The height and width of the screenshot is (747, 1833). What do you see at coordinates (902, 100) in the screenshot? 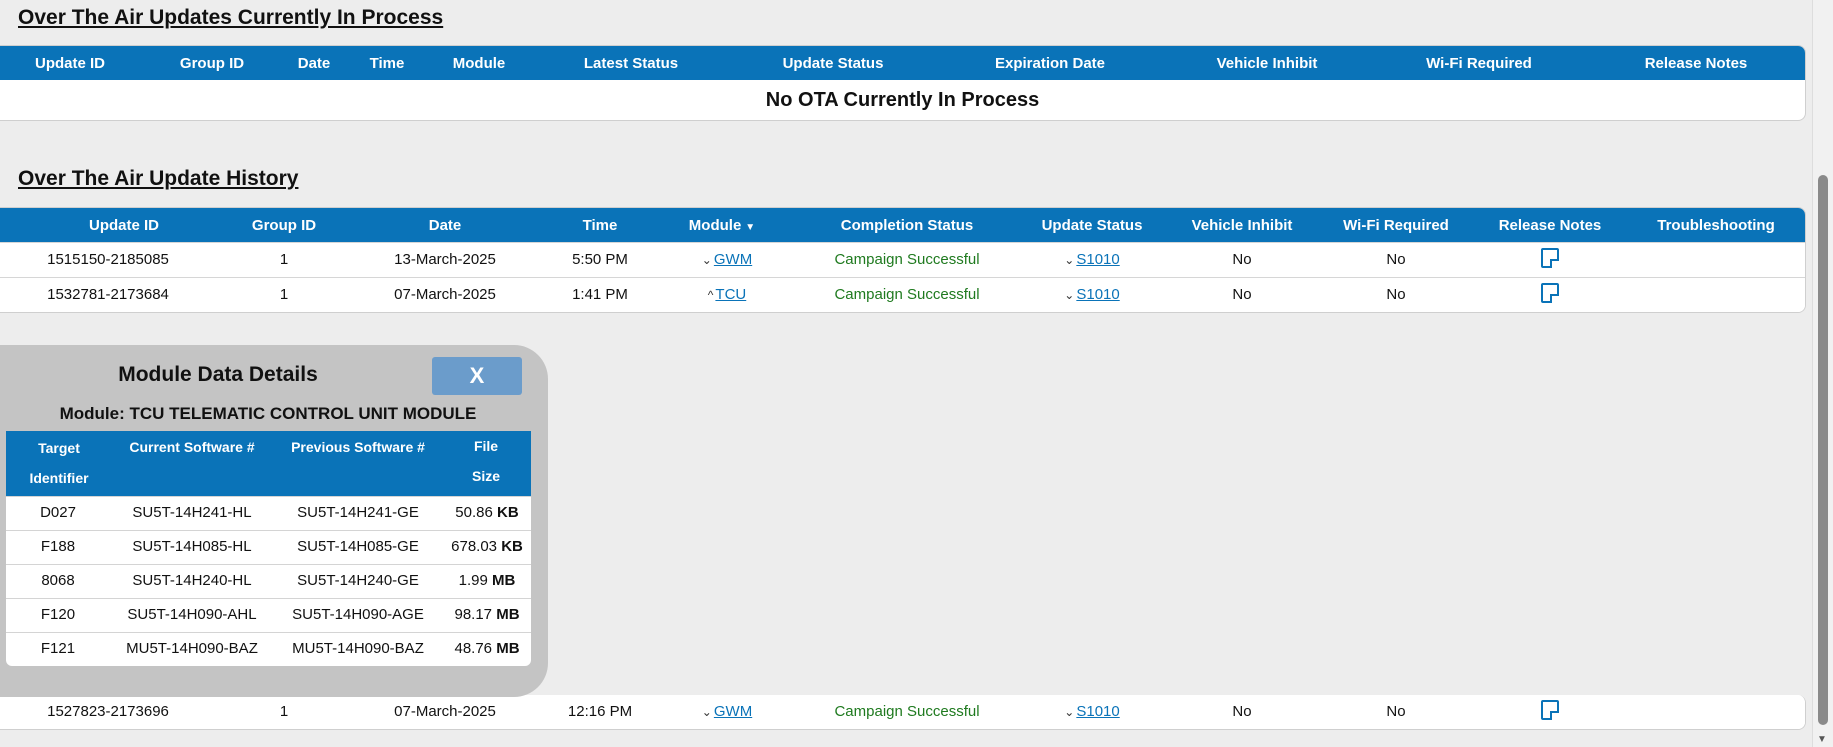
I see `no-ota-message: No OTA Currently In Process` at bounding box center [902, 100].